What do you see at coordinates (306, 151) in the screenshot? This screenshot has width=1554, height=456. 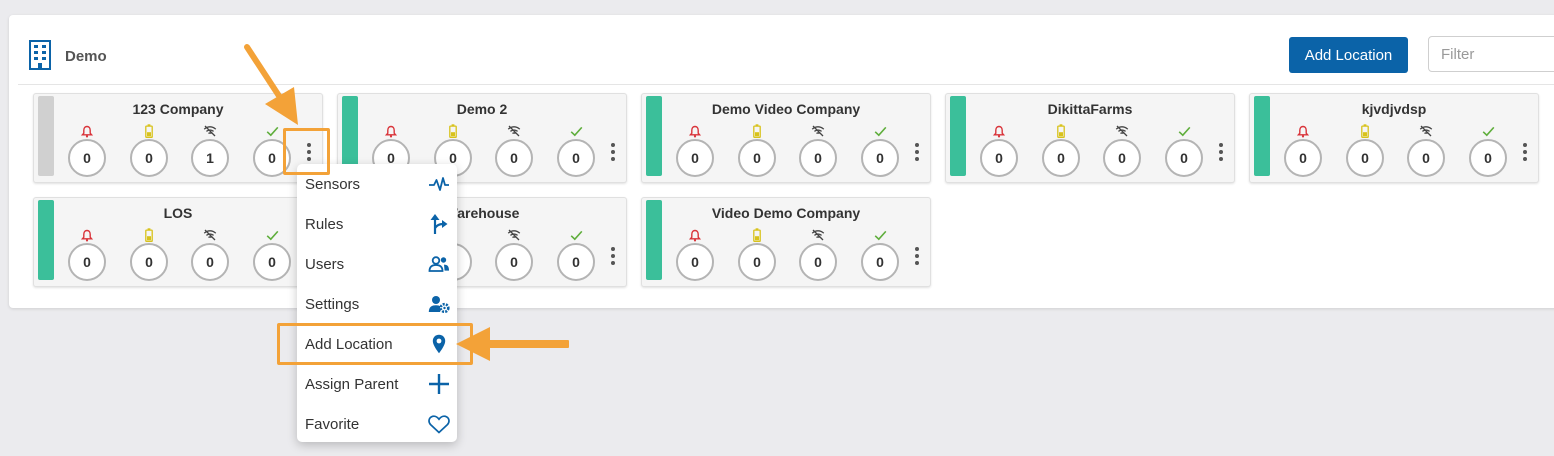 I see `kebab-highlight` at bounding box center [306, 151].